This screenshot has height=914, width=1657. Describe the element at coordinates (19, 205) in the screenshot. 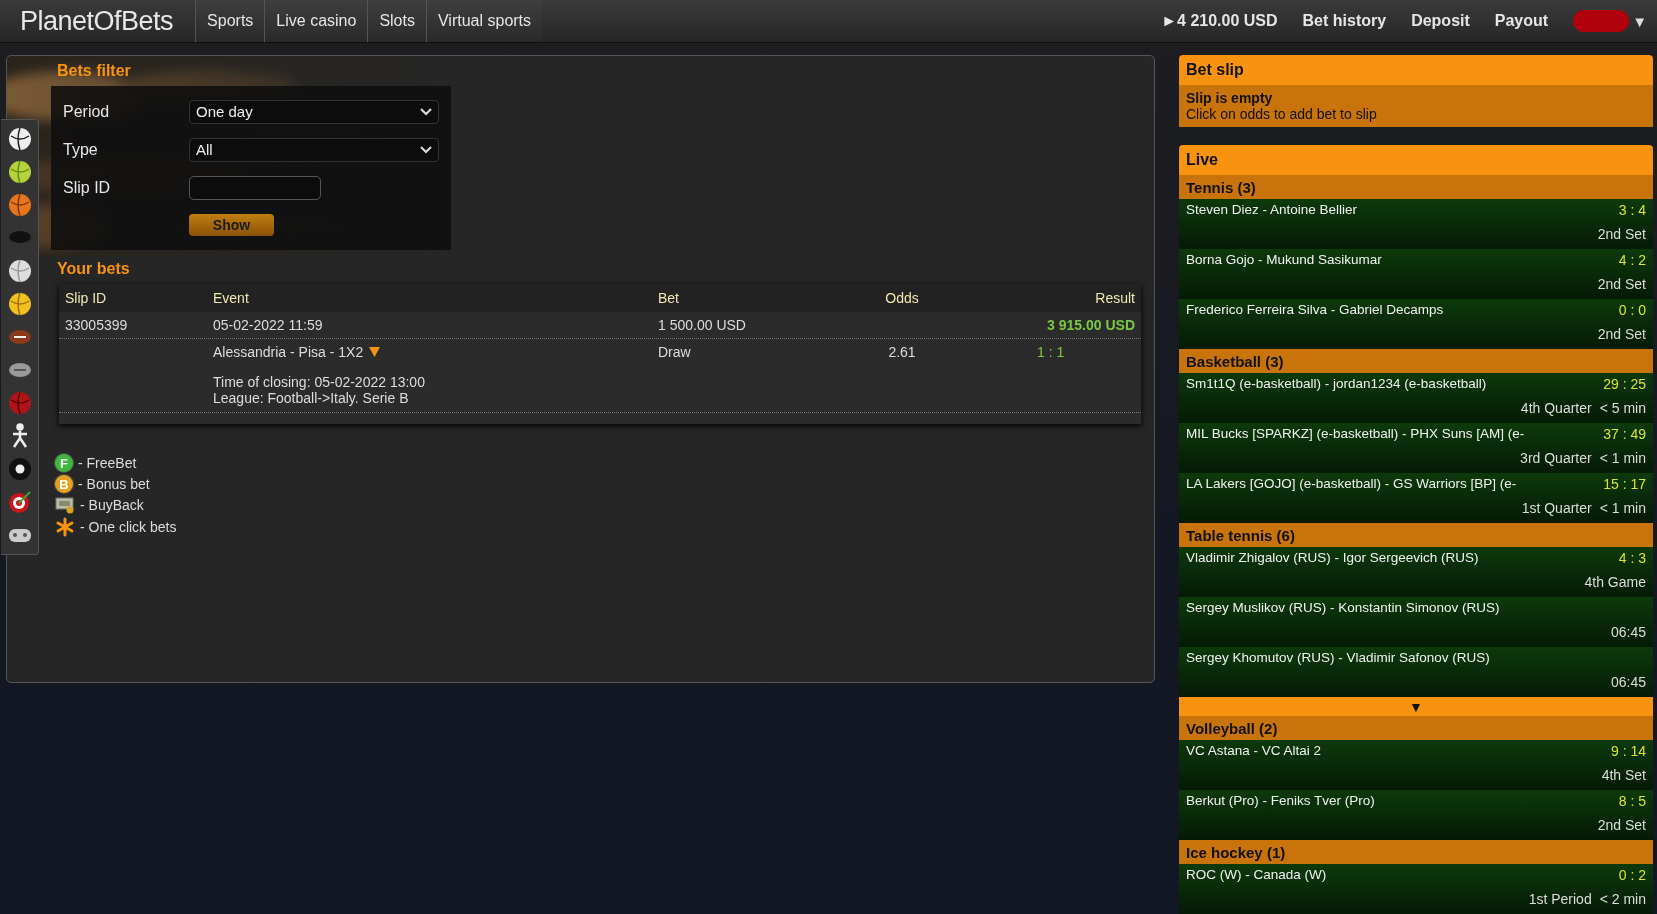

I see `basketball-icon` at that location.